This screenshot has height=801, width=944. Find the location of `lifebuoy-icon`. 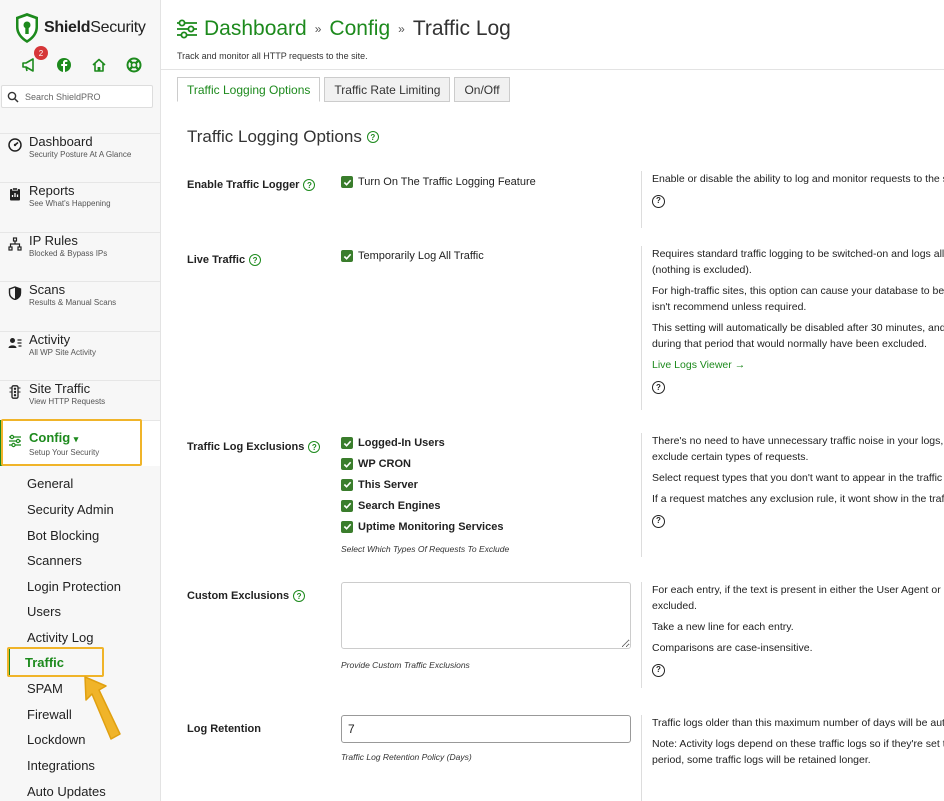

lifebuoy-icon is located at coordinates (134, 65).